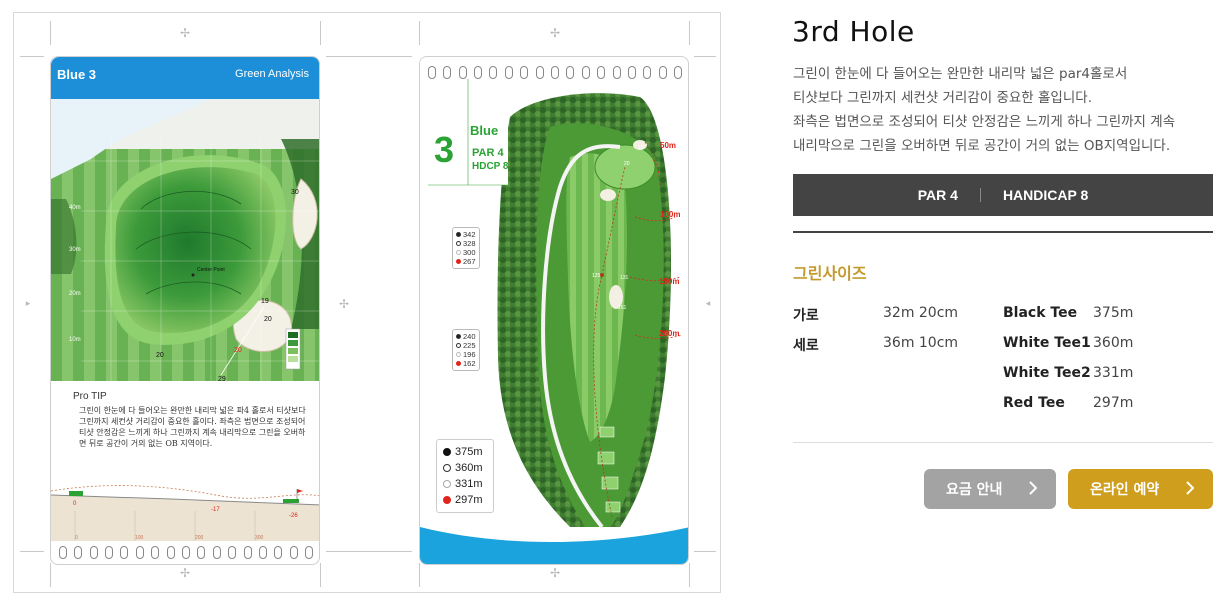 This screenshot has height=605, width=1224. Describe the element at coordinates (75, 294) in the screenshot. I see `y-tick-20: 20m` at that location.